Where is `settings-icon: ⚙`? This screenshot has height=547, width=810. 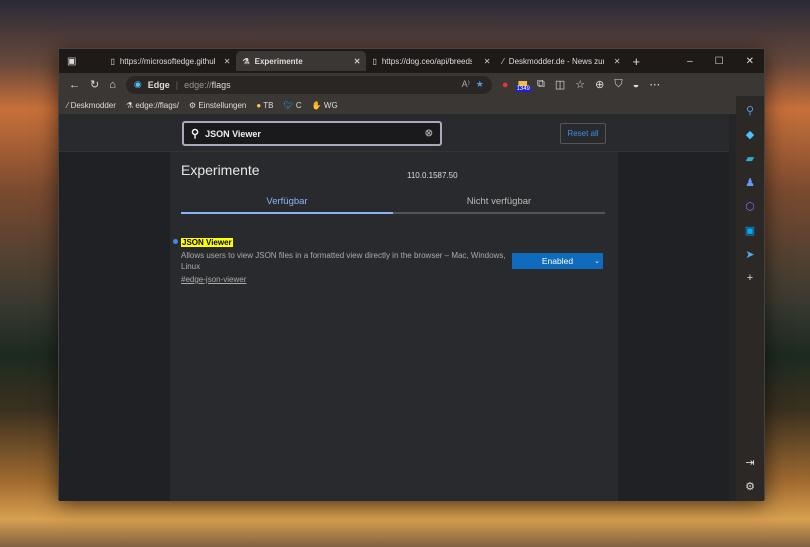 settings-icon: ⚙ is located at coordinates (750, 486).